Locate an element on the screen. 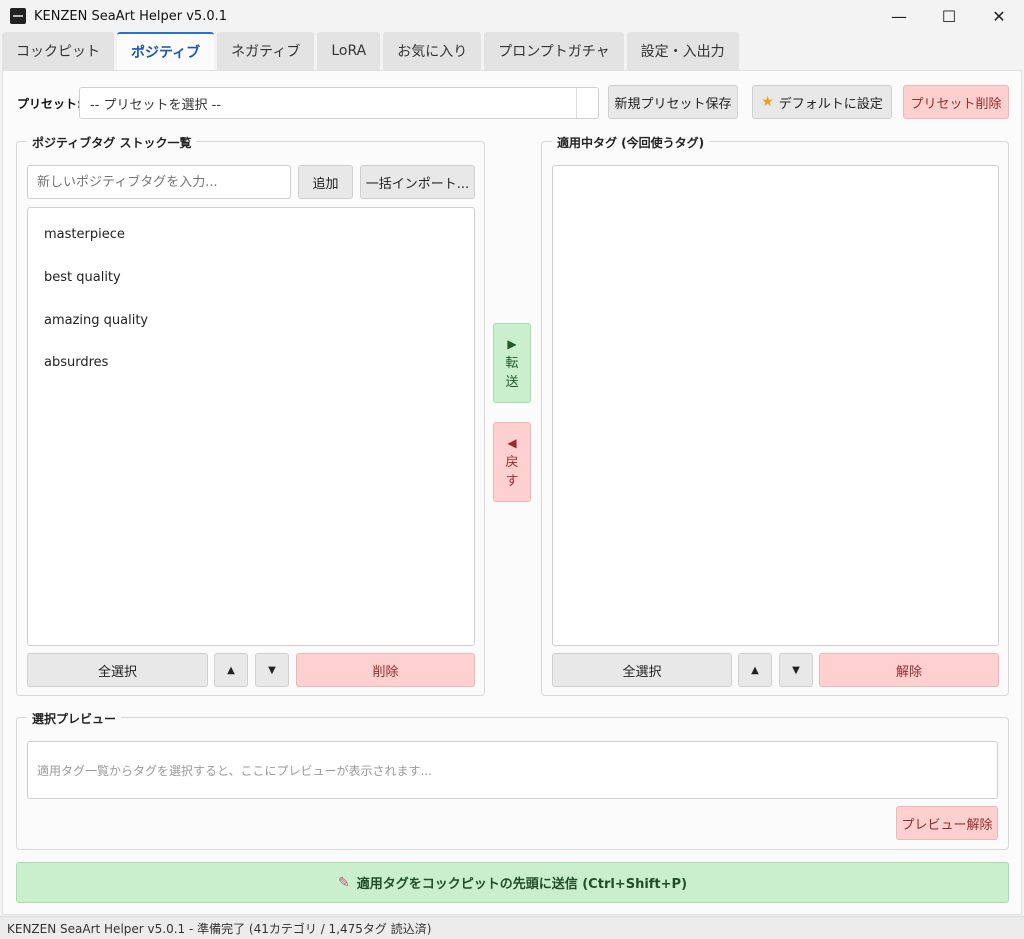 The image size is (1024, 939). applied-select-all-button: 全選択 is located at coordinates (642, 670).